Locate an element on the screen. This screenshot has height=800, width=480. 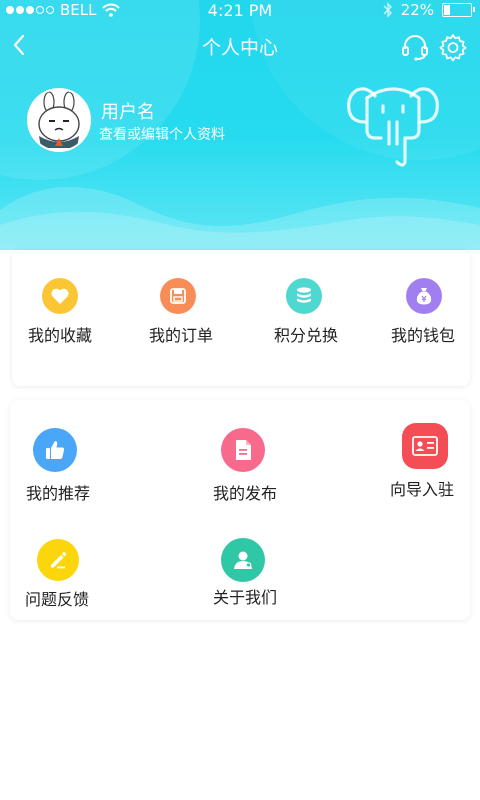
profile-summary: 用户名 查看或编辑个人资料 is located at coordinates (177, 120).